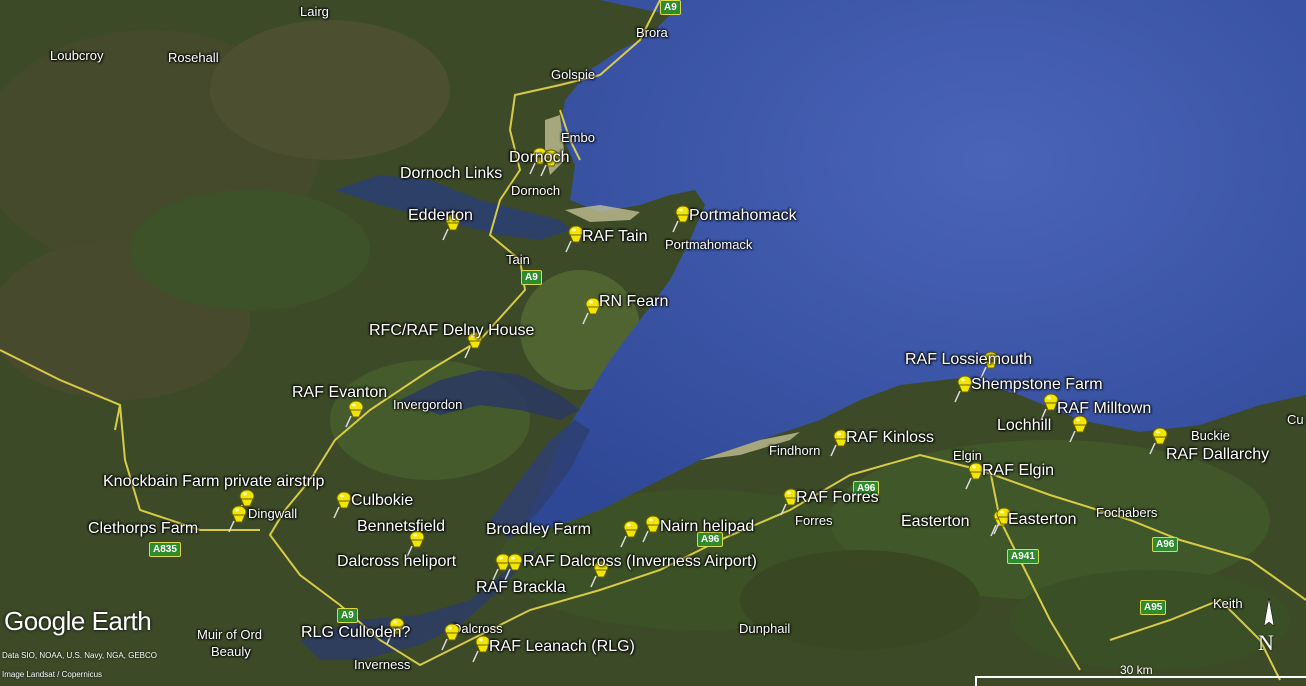 Image resolution: width=1306 pixels, height=686 pixels. What do you see at coordinates (1295, 419) in the screenshot?
I see `place-cu: Cu` at bounding box center [1295, 419].